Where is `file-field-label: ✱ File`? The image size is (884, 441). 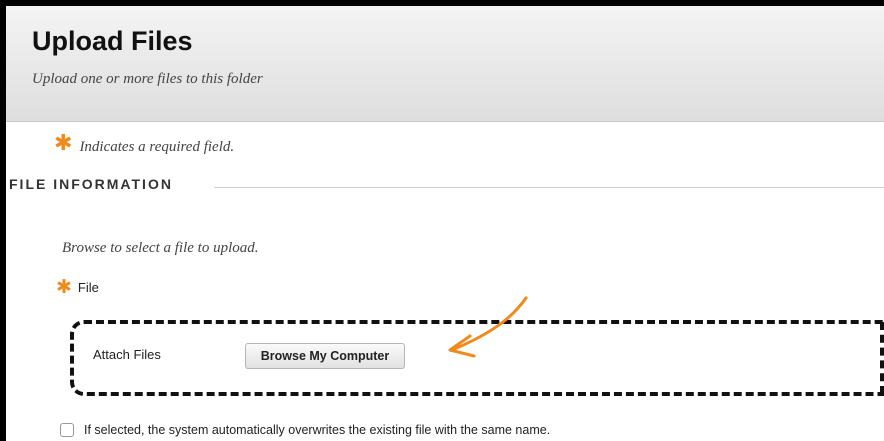
file-field-label: ✱ File is located at coordinates (77, 287).